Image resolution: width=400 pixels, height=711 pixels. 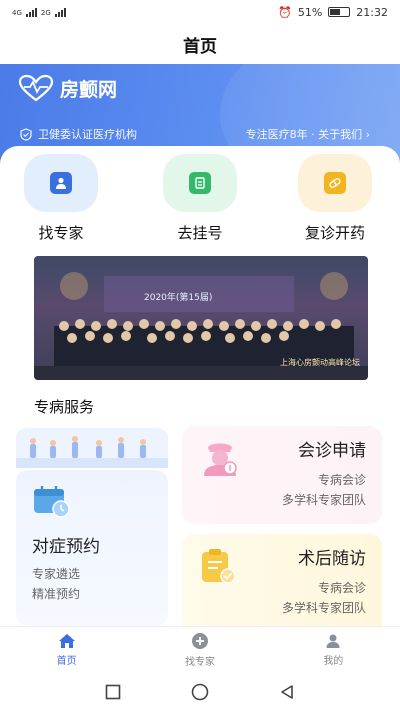 I want to click on status-right: ⏰ 51% 21:32, so click(x=333, y=12).